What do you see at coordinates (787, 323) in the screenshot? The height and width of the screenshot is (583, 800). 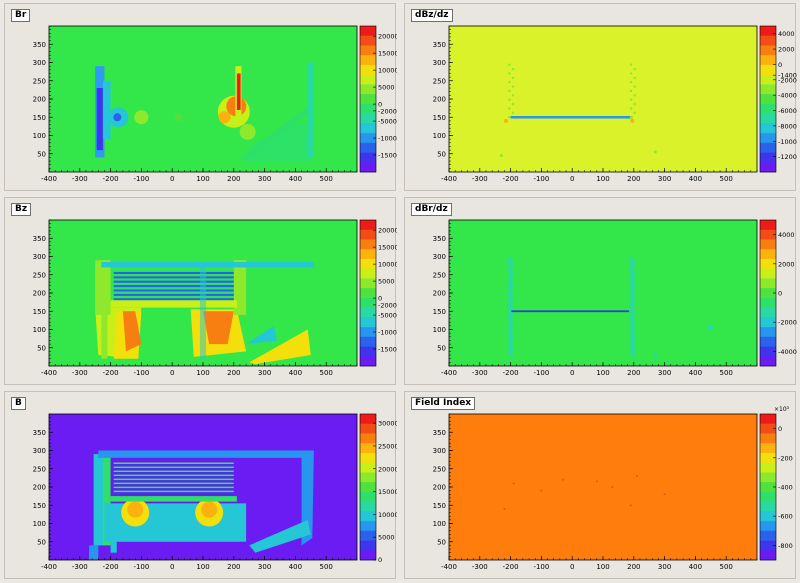 I see `colorbar-label: -2000` at bounding box center [787, 323].